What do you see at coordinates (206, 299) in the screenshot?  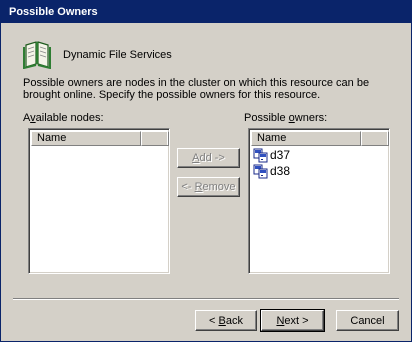 I see `divider` at bounding box center [206, 299].